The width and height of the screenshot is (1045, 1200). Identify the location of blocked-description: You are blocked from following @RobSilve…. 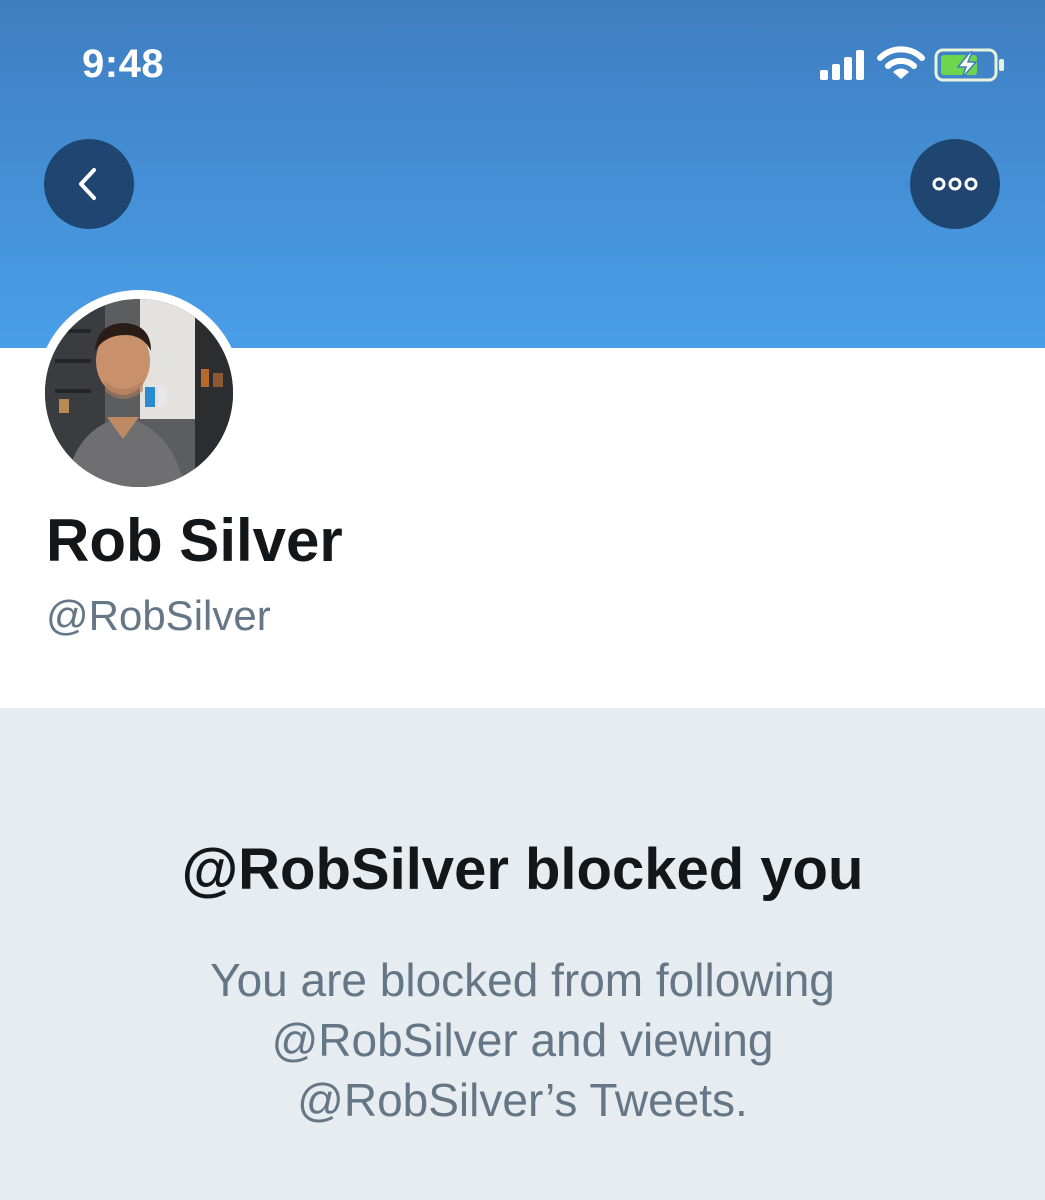
(522, 1040).